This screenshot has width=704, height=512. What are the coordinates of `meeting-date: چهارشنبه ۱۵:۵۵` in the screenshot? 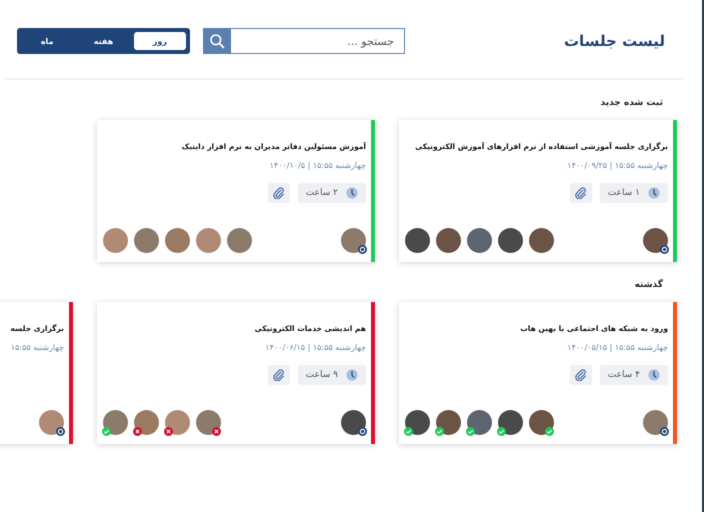 It's located at (37, 347).